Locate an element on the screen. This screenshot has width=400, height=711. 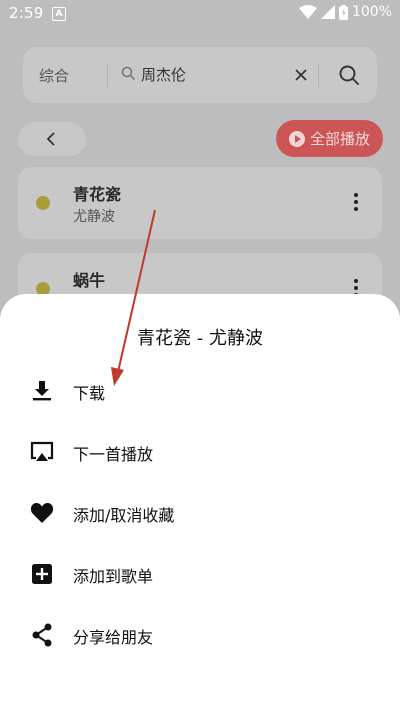
battery-percent: 100% is located at coordinates (371, 12).